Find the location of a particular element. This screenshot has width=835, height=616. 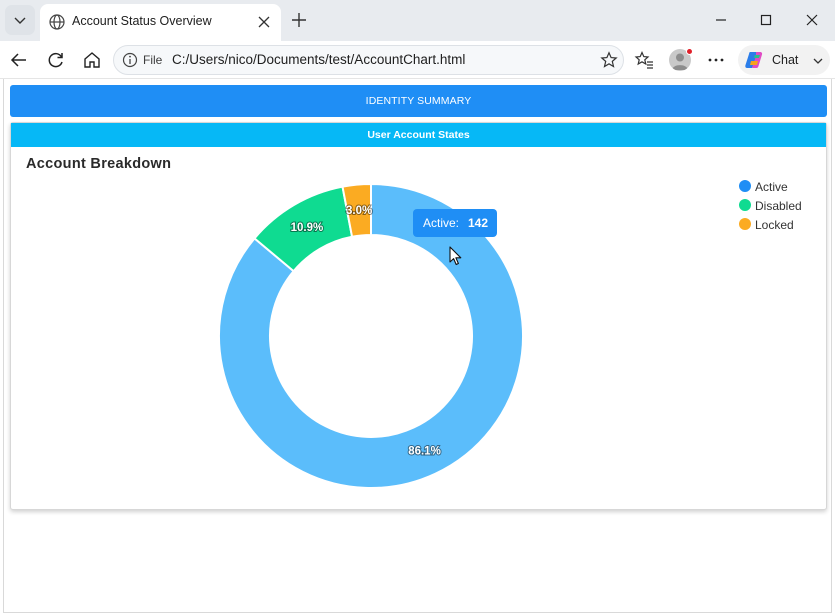

browser-tab-active: Account Status Overview is located at coordinates (160, 22).